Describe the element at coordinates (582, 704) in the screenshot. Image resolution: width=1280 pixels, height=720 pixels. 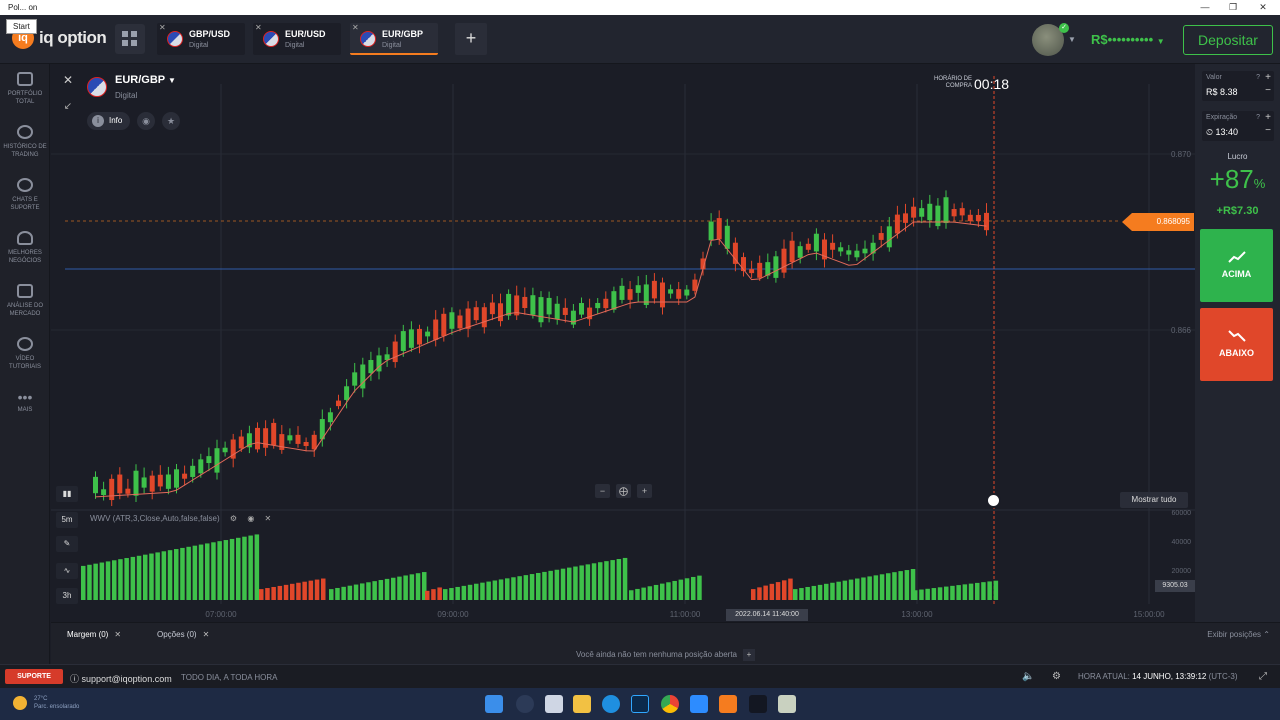
I see `folder-icon` at that location.